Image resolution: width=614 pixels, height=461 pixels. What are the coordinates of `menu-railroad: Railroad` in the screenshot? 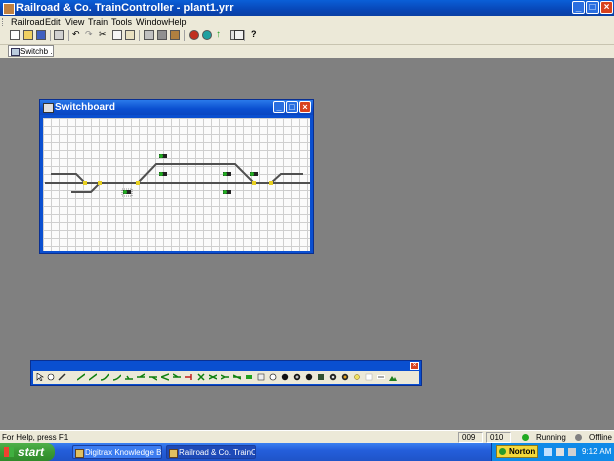 It's located at (28, 22).